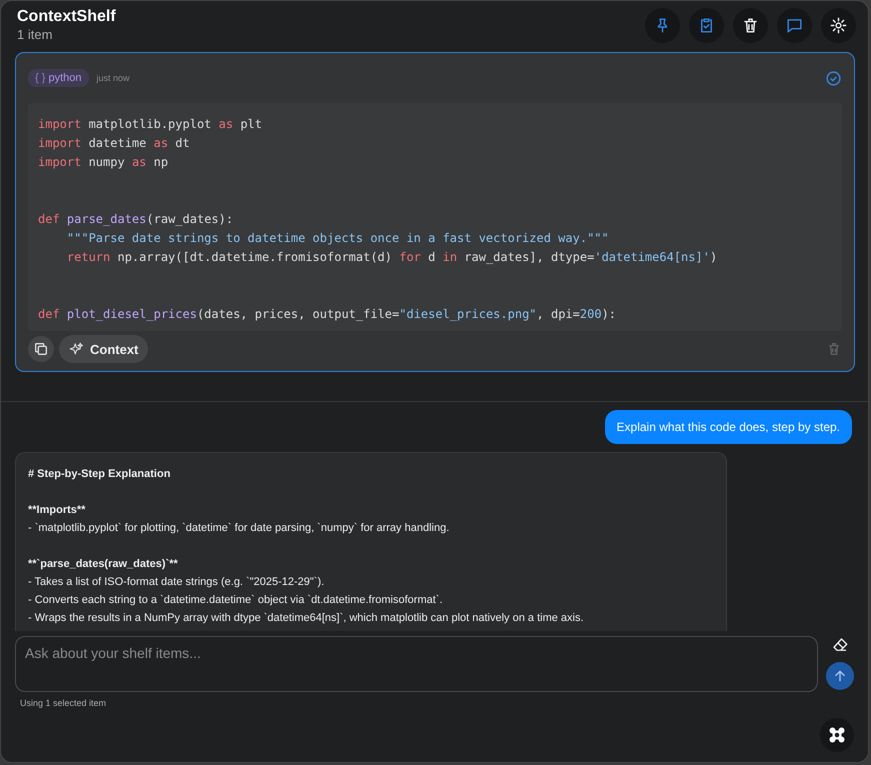 This screenshot has height=765, width=871. I want to click on item-count: 1 item, so click(35, 34).